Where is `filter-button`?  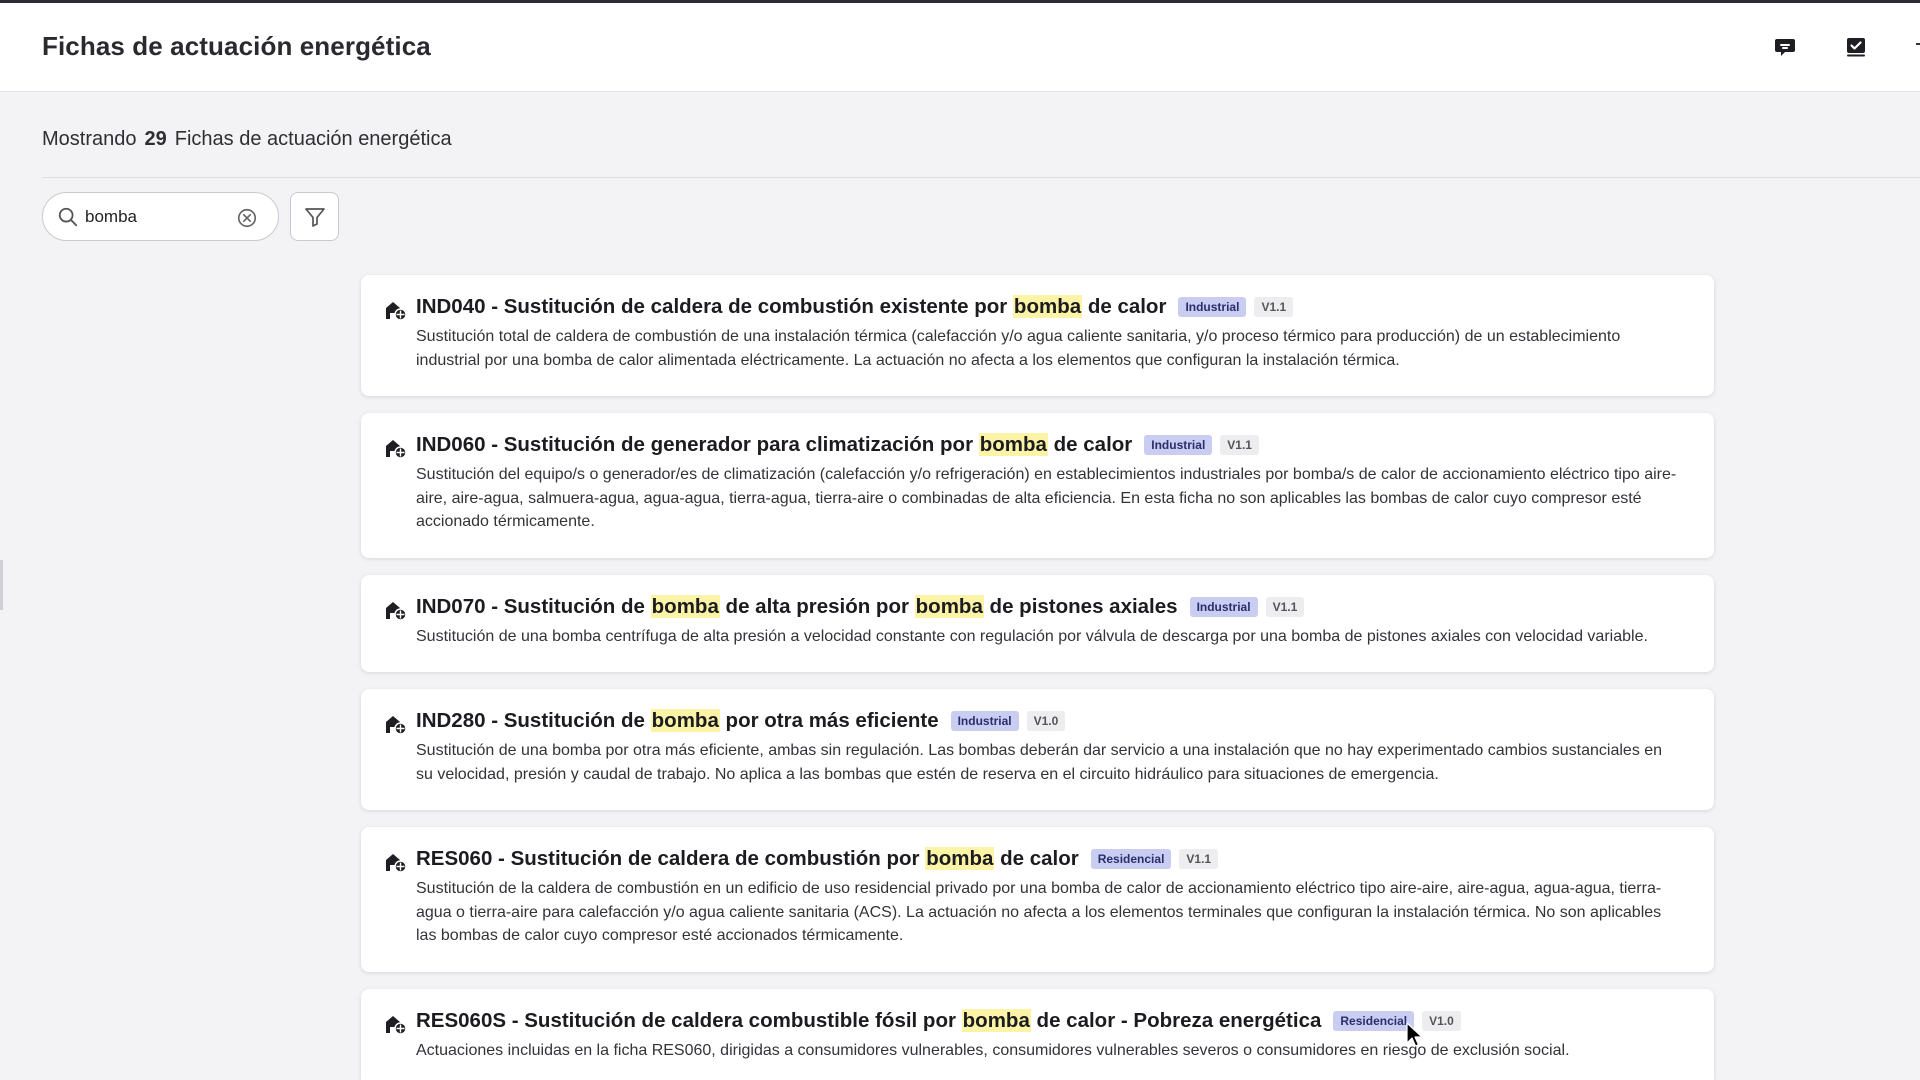
filter-button is located at coordinates (314, 216).